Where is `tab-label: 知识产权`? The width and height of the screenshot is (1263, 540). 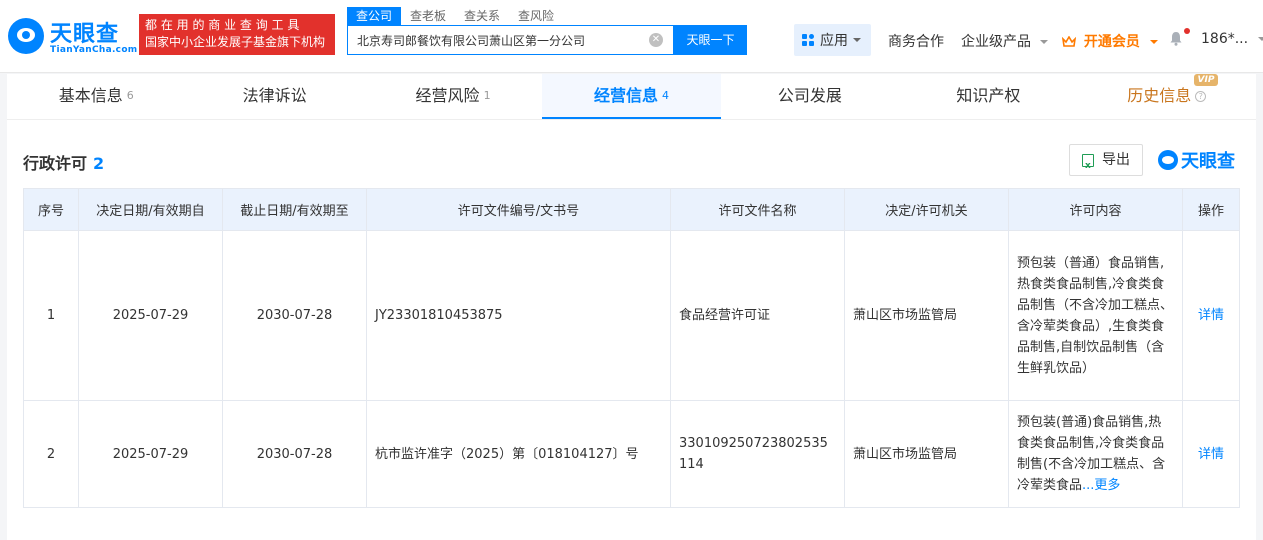 tab-label: 知识产权 is located at coordinates (988, 95).